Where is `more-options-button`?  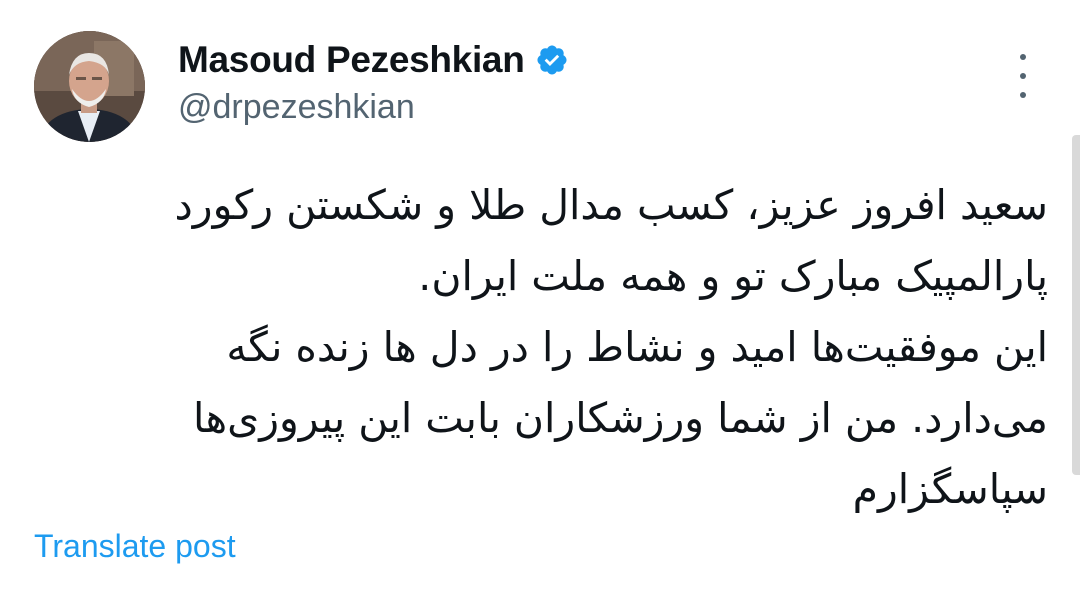 more-options-button is located at coordinates (1023, 76).